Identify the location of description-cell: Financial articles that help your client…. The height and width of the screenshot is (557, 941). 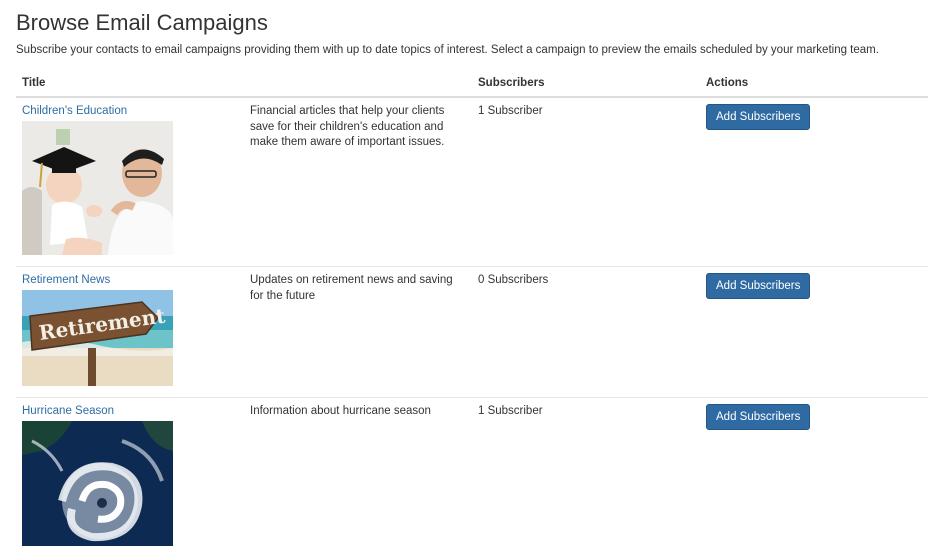
(358, 182).